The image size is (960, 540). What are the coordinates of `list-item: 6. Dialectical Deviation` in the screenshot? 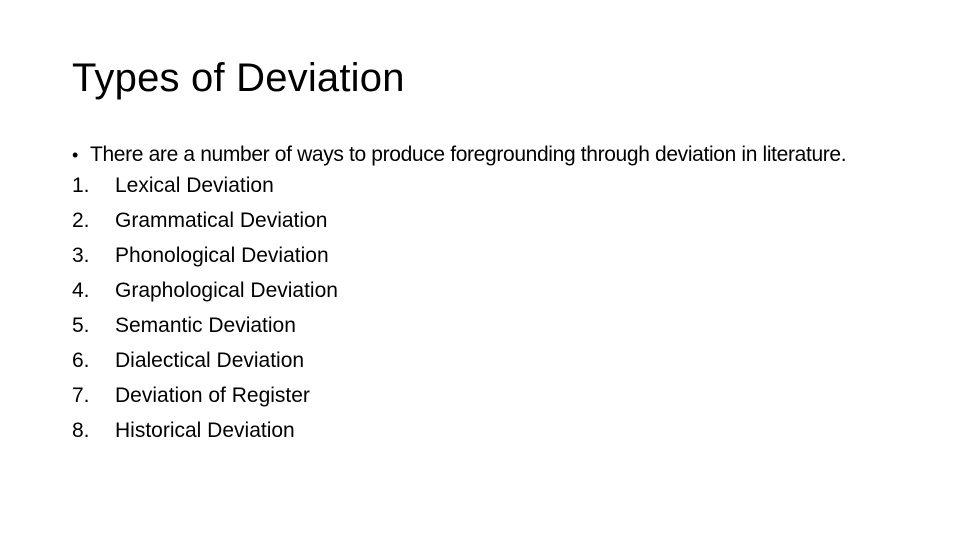 It's located at (487, 360).